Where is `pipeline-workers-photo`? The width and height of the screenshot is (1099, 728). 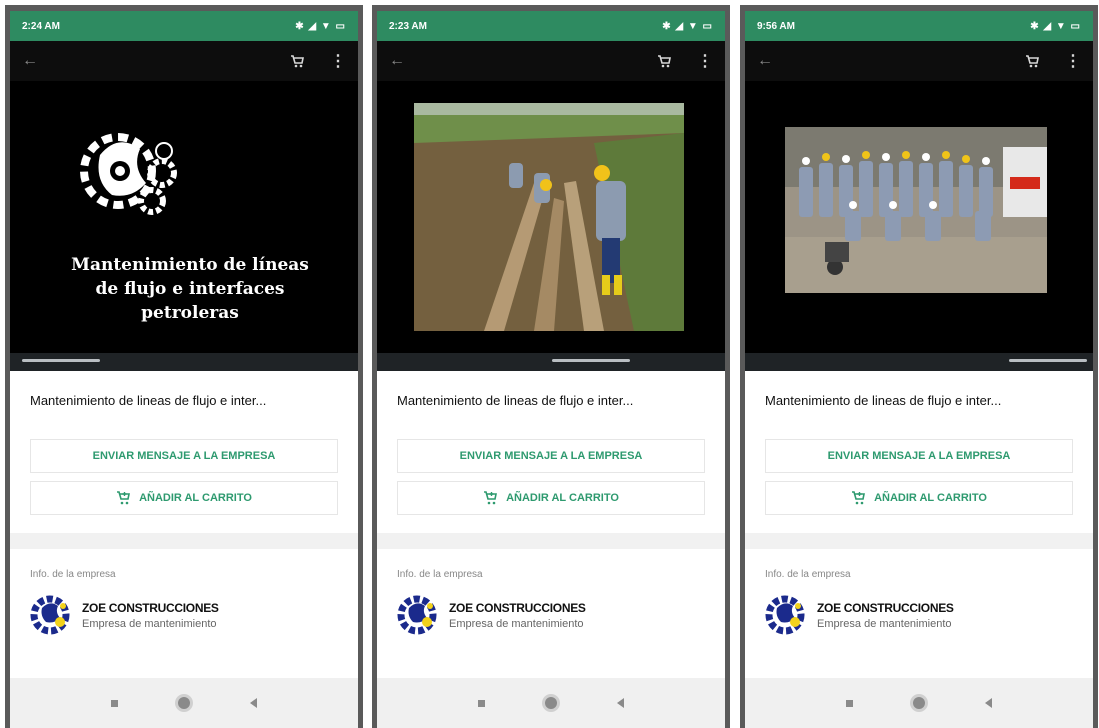 pipeline-workers-photo is located at coordinates (549, 217).